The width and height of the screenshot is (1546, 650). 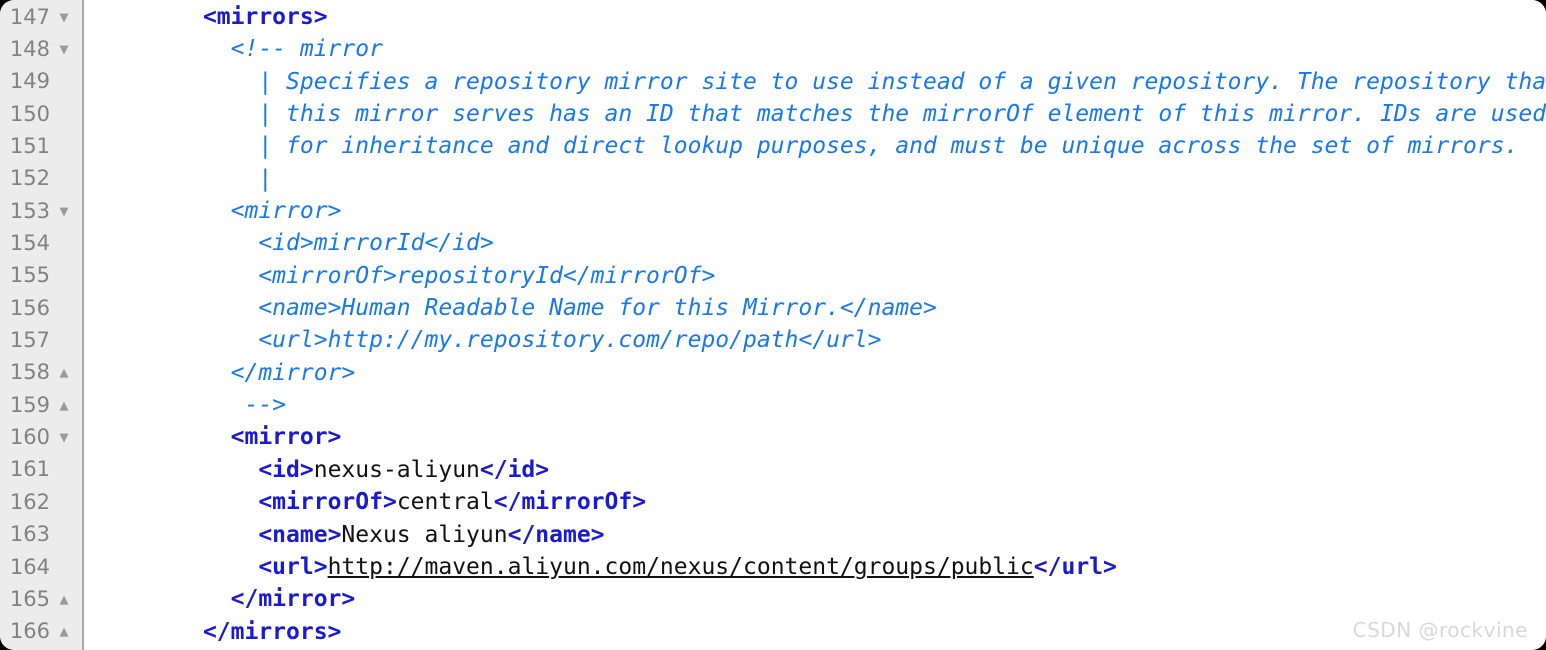 What do you see at coordinates (265, 405) in the screenshot?
I see `xml-comment-text: -->` at bounding box center [265, 405].